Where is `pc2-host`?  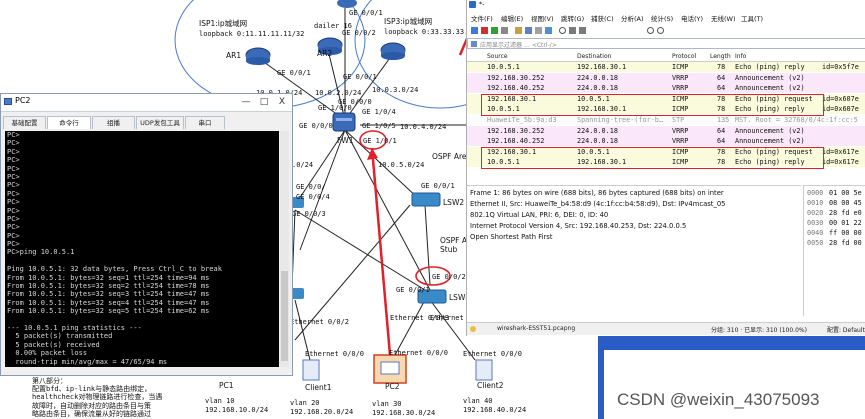
pc2-host is located at coordinates (390, 369).